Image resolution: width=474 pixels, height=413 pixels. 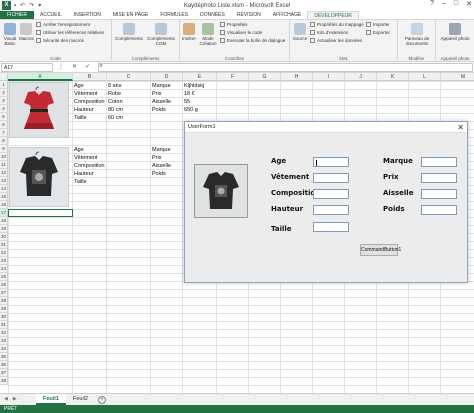 What do you see at coordinates (159, 110) in the screenshot?
I see `cell-d4: Poids` at bounding box center [159, 110].